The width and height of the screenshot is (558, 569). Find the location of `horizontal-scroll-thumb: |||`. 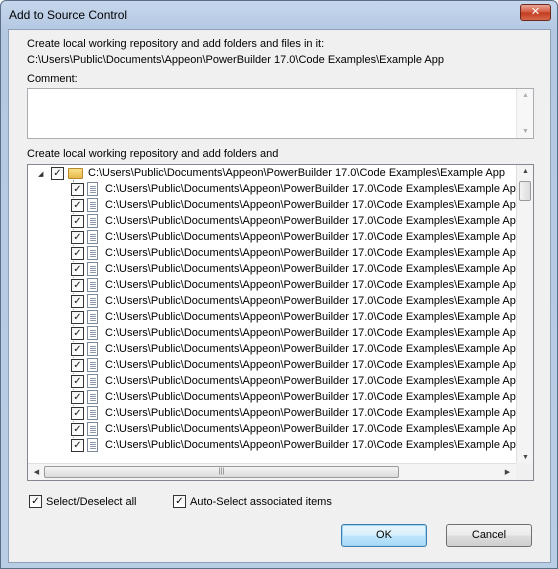

horizontal-scroll-thumb: ||| is located at coordinates (221, 472).